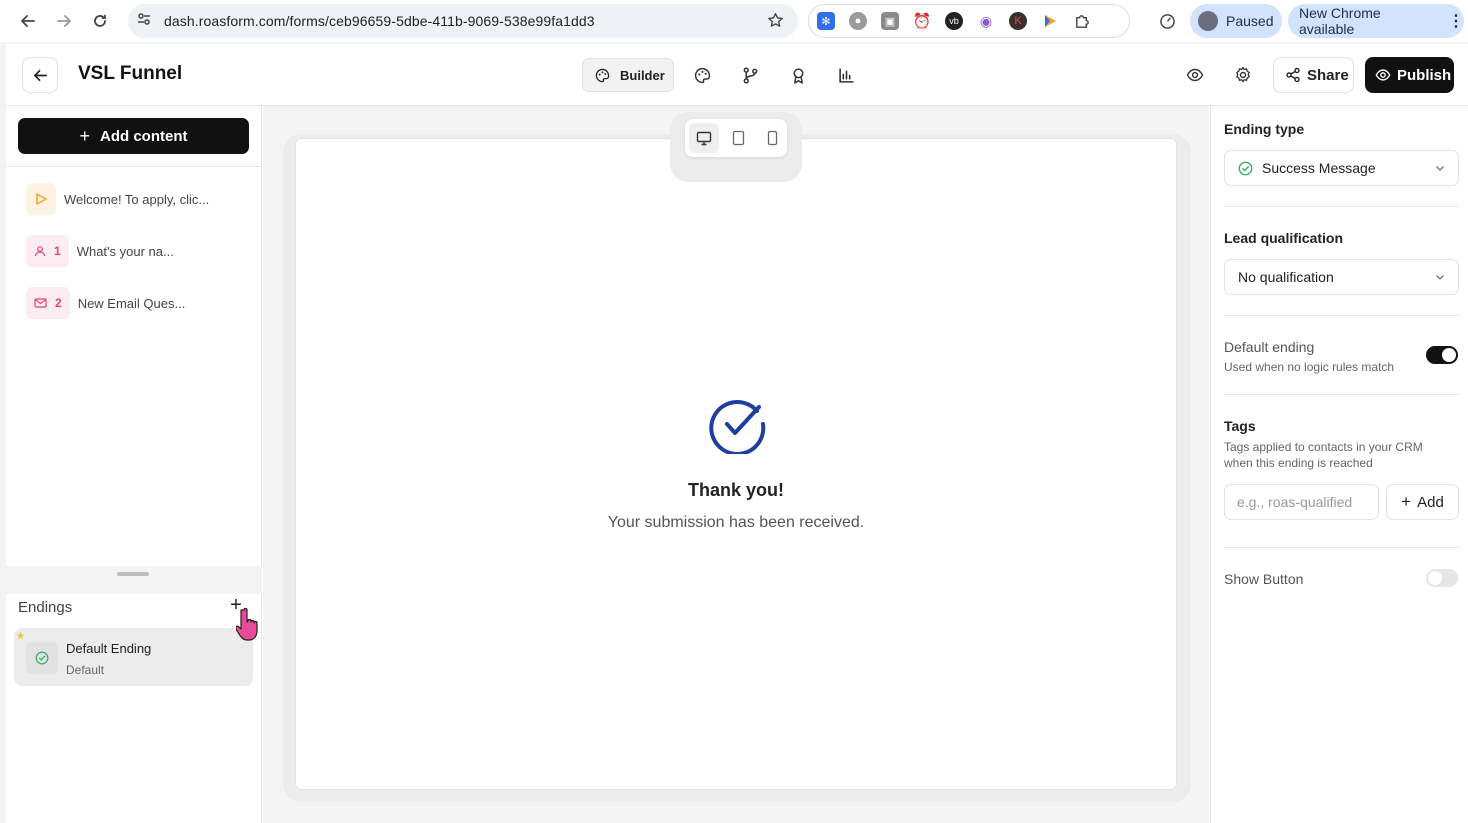  I want to click on extension-broadcast-icon: ◉, so click(986, 21).